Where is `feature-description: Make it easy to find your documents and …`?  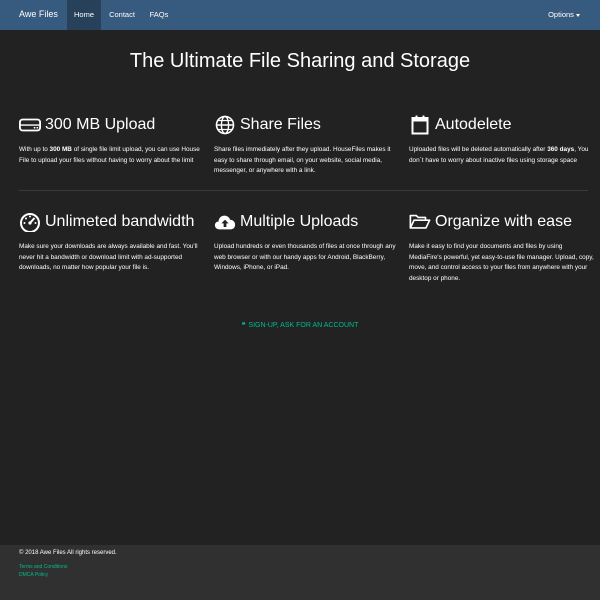
feature-description: Make it easy to find your documents and … is located at coordinates (501, 262).